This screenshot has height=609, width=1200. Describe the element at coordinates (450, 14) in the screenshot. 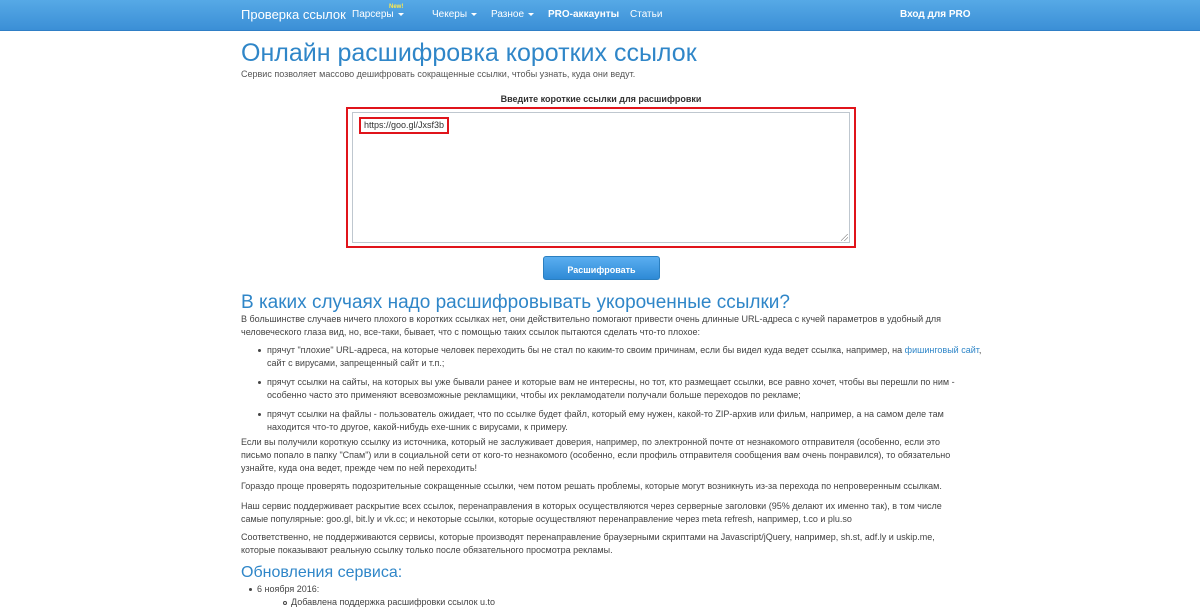

I see `nav-checkers-label: Чекеры` at that location.